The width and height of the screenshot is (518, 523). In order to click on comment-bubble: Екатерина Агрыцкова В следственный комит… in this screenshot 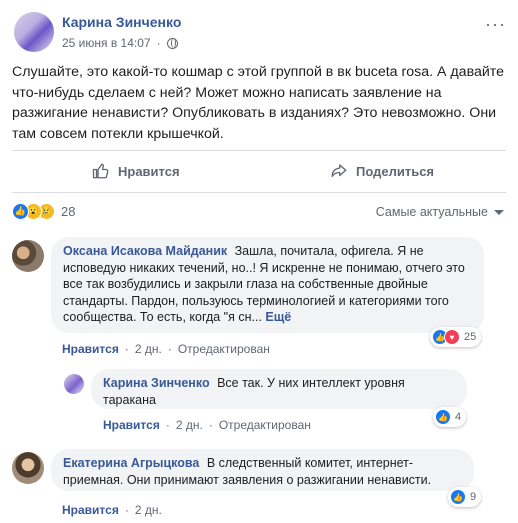, I will do `click(262, 470)`.